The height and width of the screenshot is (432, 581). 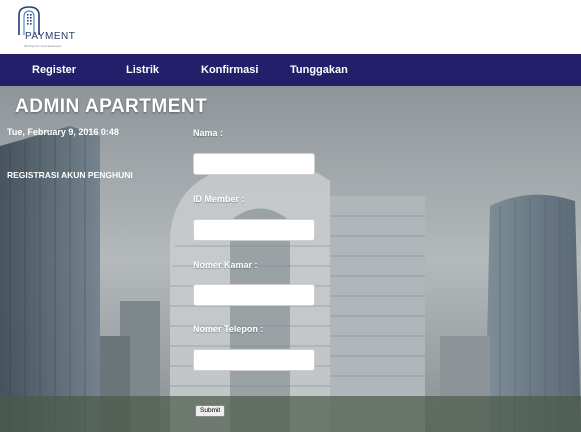 I want to click on logo-name: PAYMENT, so click(x=50, y=36).